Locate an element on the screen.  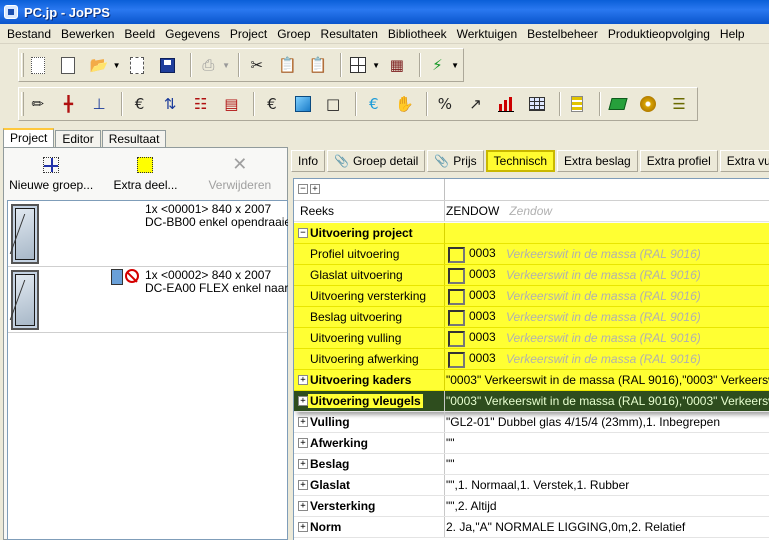
tab-project: Project is located at coordinates (29, 138).